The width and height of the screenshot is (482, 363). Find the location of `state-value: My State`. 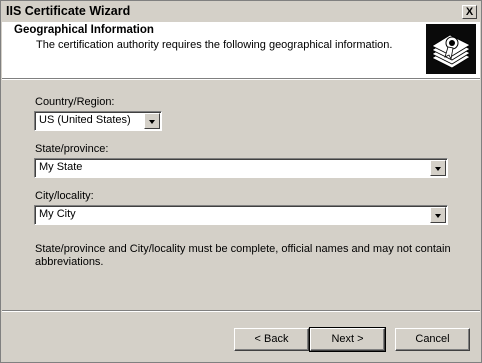

state-value: My State is located at coordinates (61, 167).